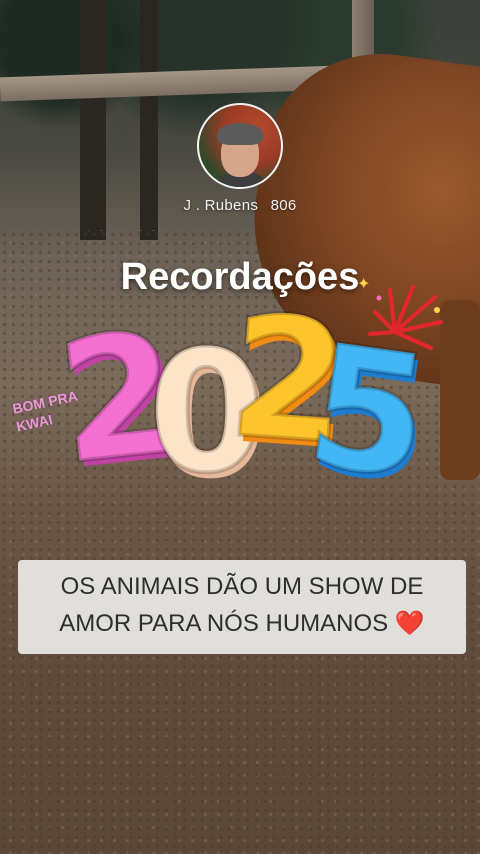 The image size is (480, 854). Describe the element at coordinates (242, 586) in the screenshot. I see `caption-line: OS ANIMAIS DÃO UM SHOW DE` at that location.